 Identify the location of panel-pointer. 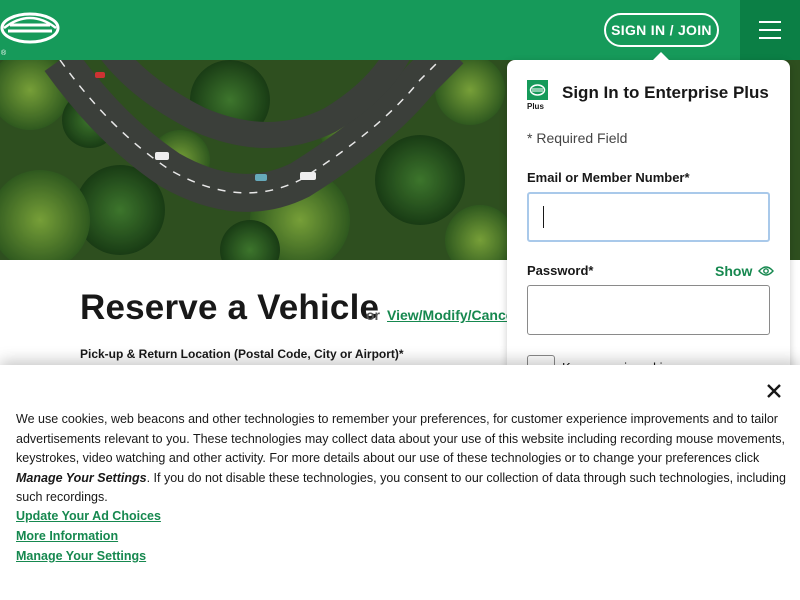
(661, 56).